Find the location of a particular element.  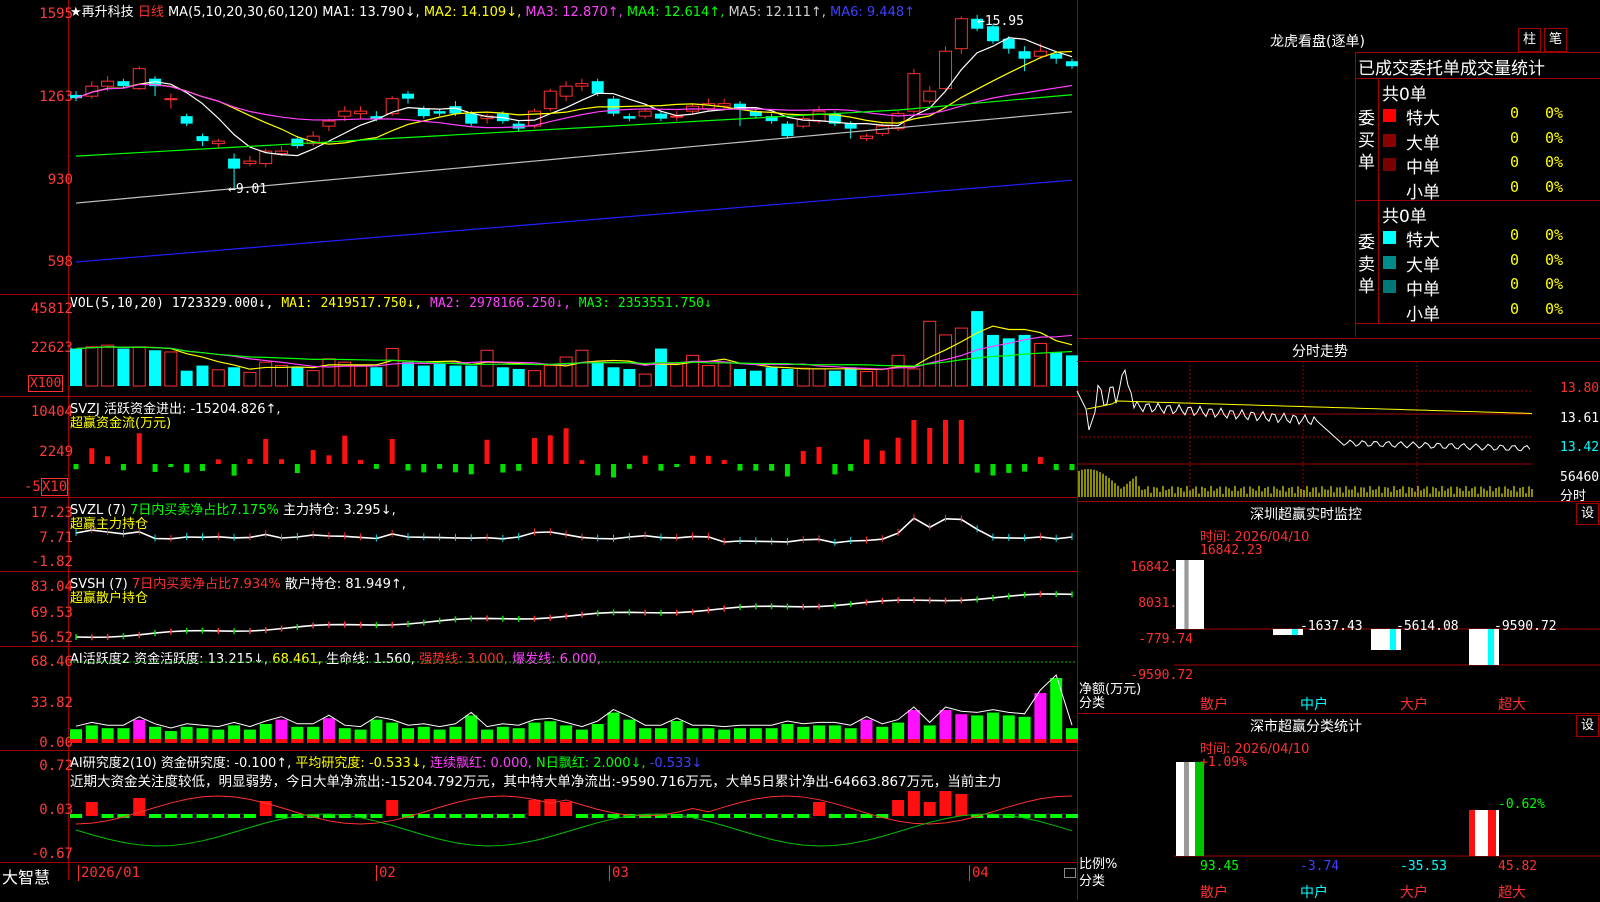

sell-name-2: 中单 is located at coordinates (1423, 290).